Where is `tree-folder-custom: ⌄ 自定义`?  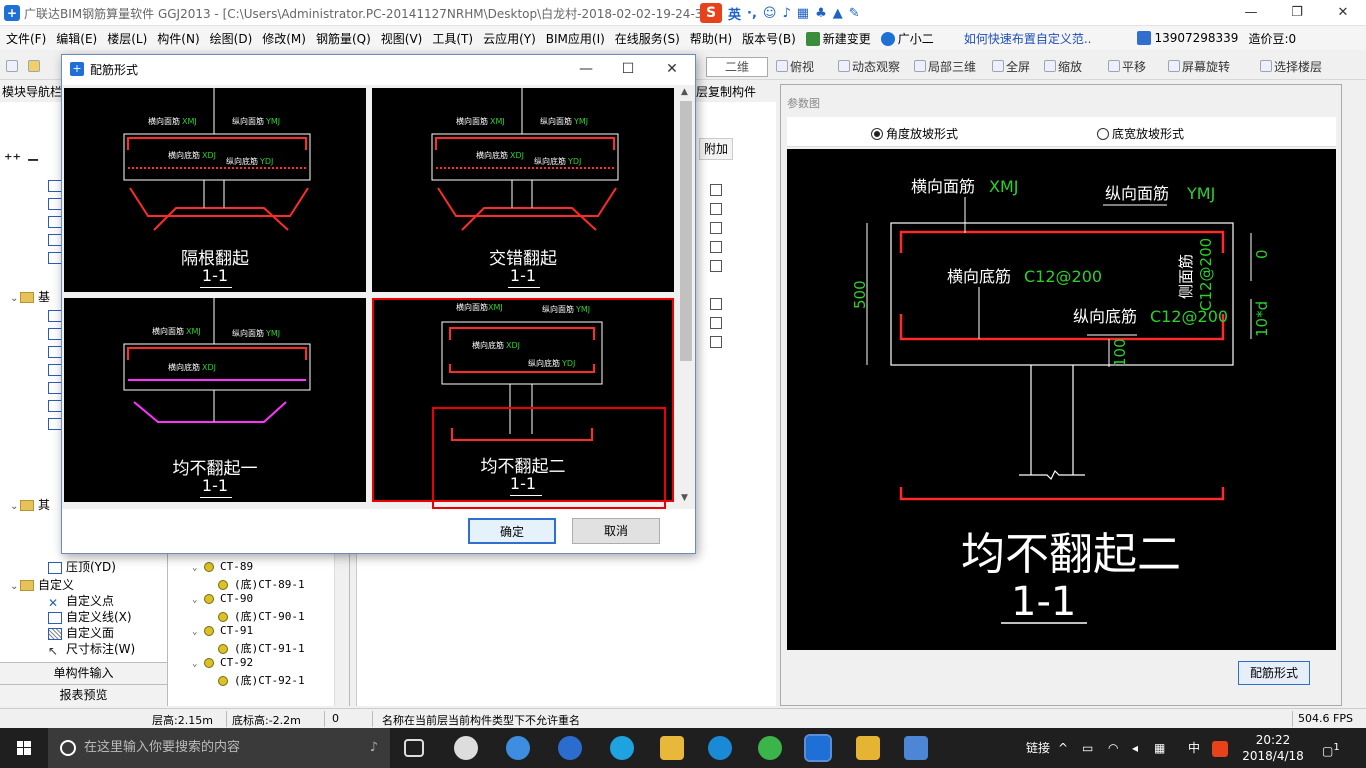 tree-folder-custom: ⌄ 自定义 is located at coordinates (42, 584).